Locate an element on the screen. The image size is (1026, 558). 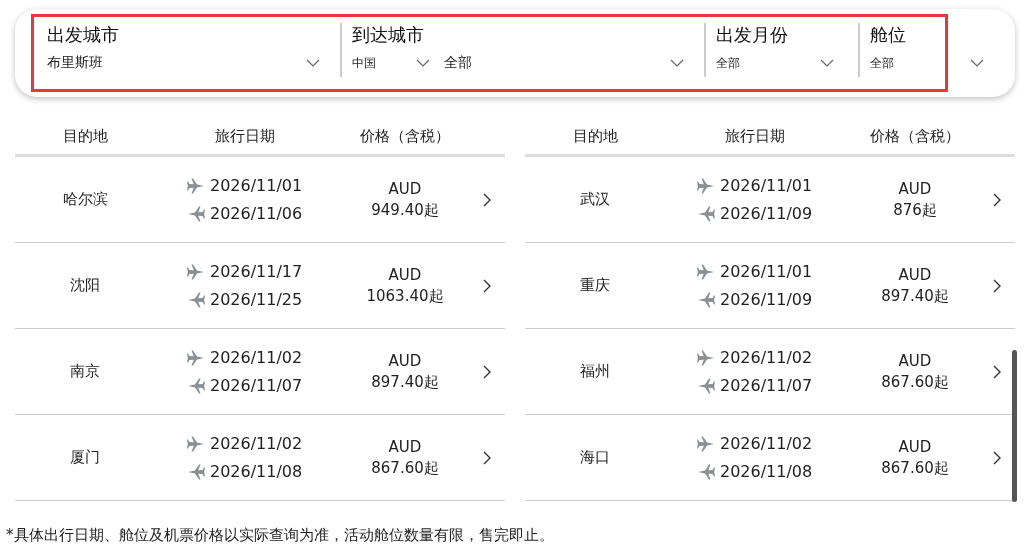
destination-cell-text: 重庆 is located at coordinates (595, 285).